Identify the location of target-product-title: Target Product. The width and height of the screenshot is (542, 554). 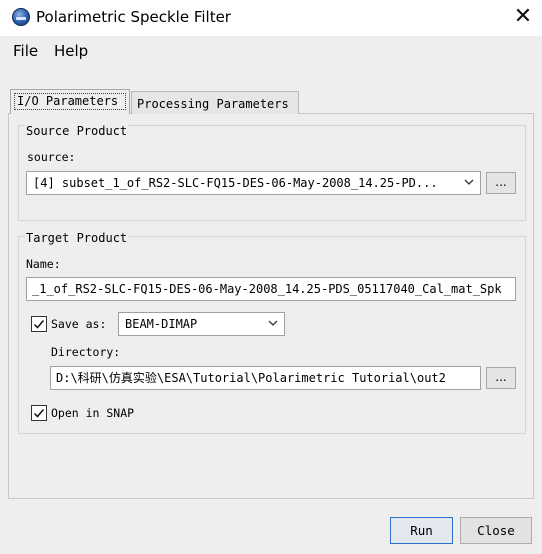
(77, 238).